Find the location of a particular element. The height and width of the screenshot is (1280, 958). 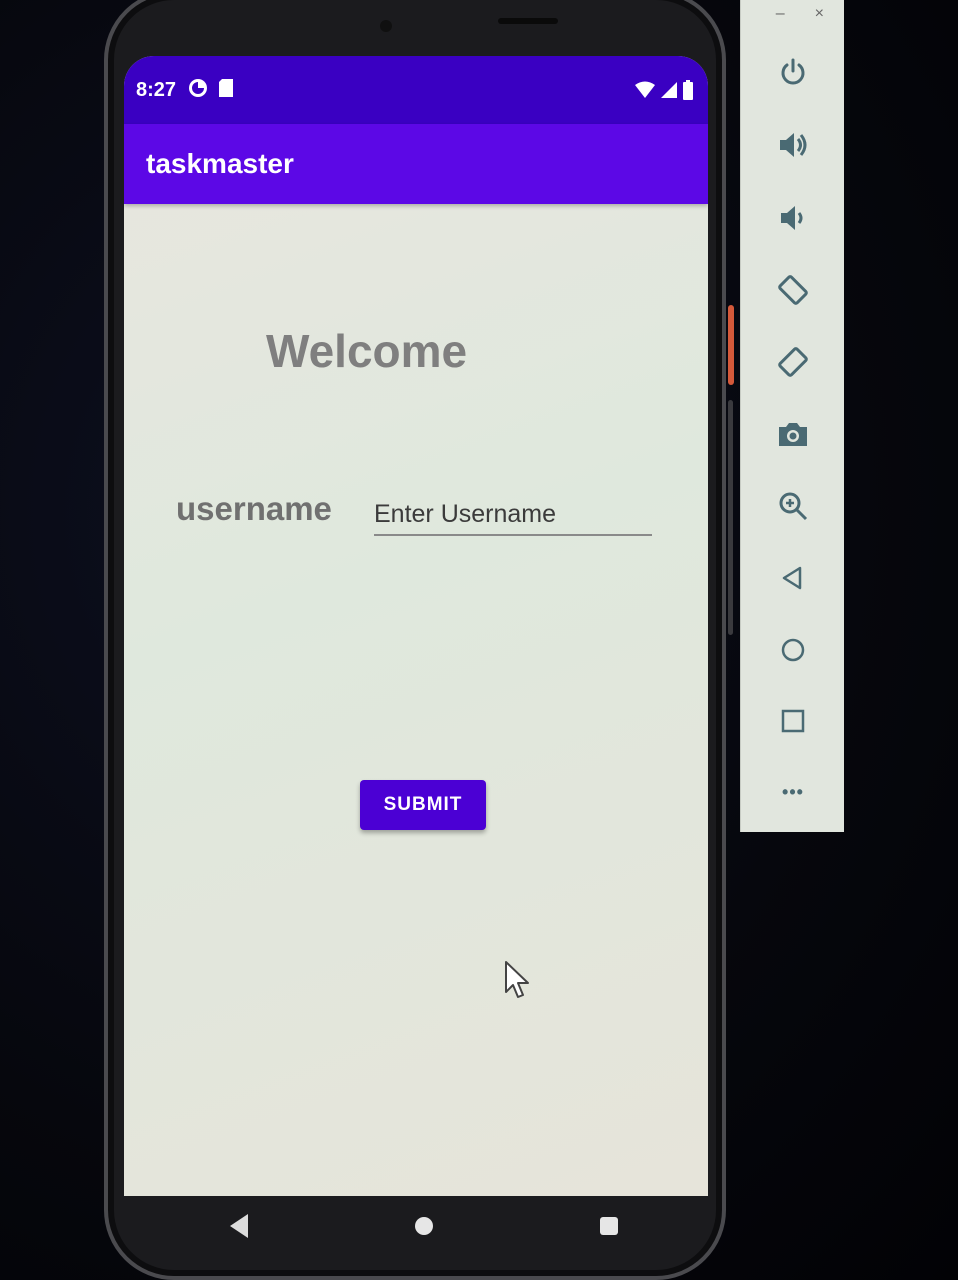

android-nav-bar is located at coordinates (424, 1226).